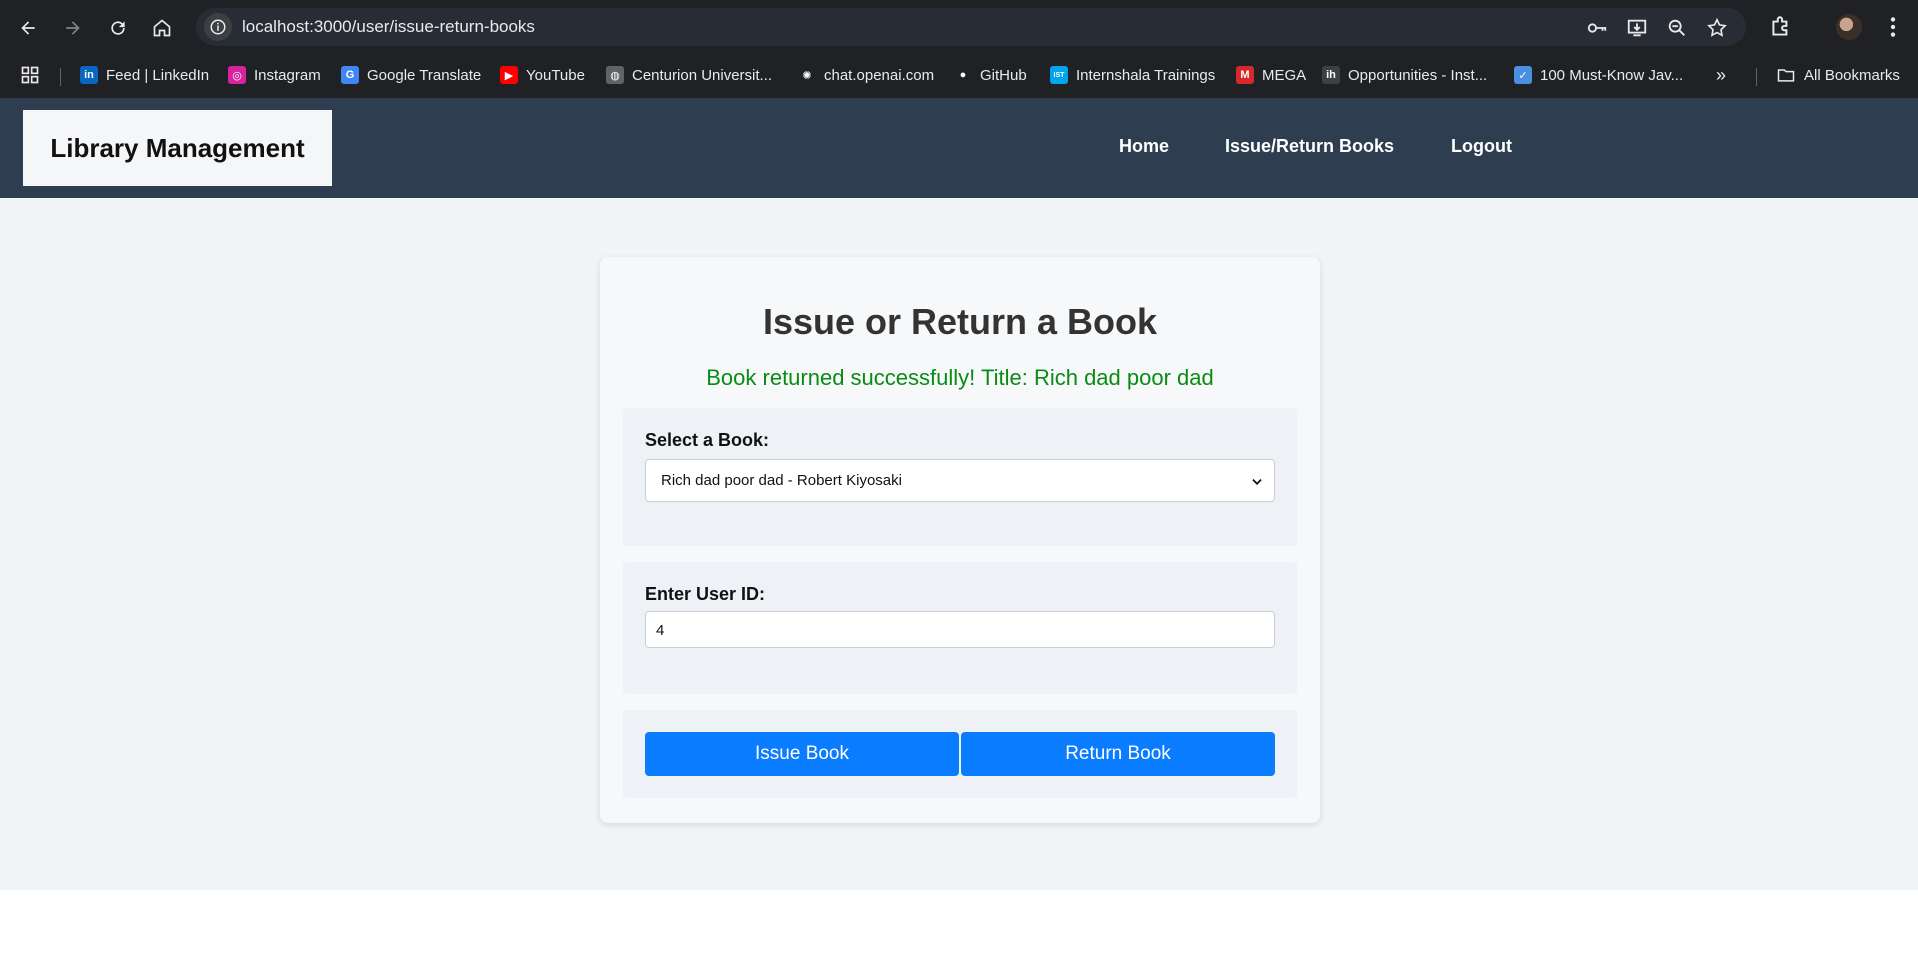 The width and height of the screenshot is (1918, 968). I want to click on google-translate-icon: G, so click(350, 75).